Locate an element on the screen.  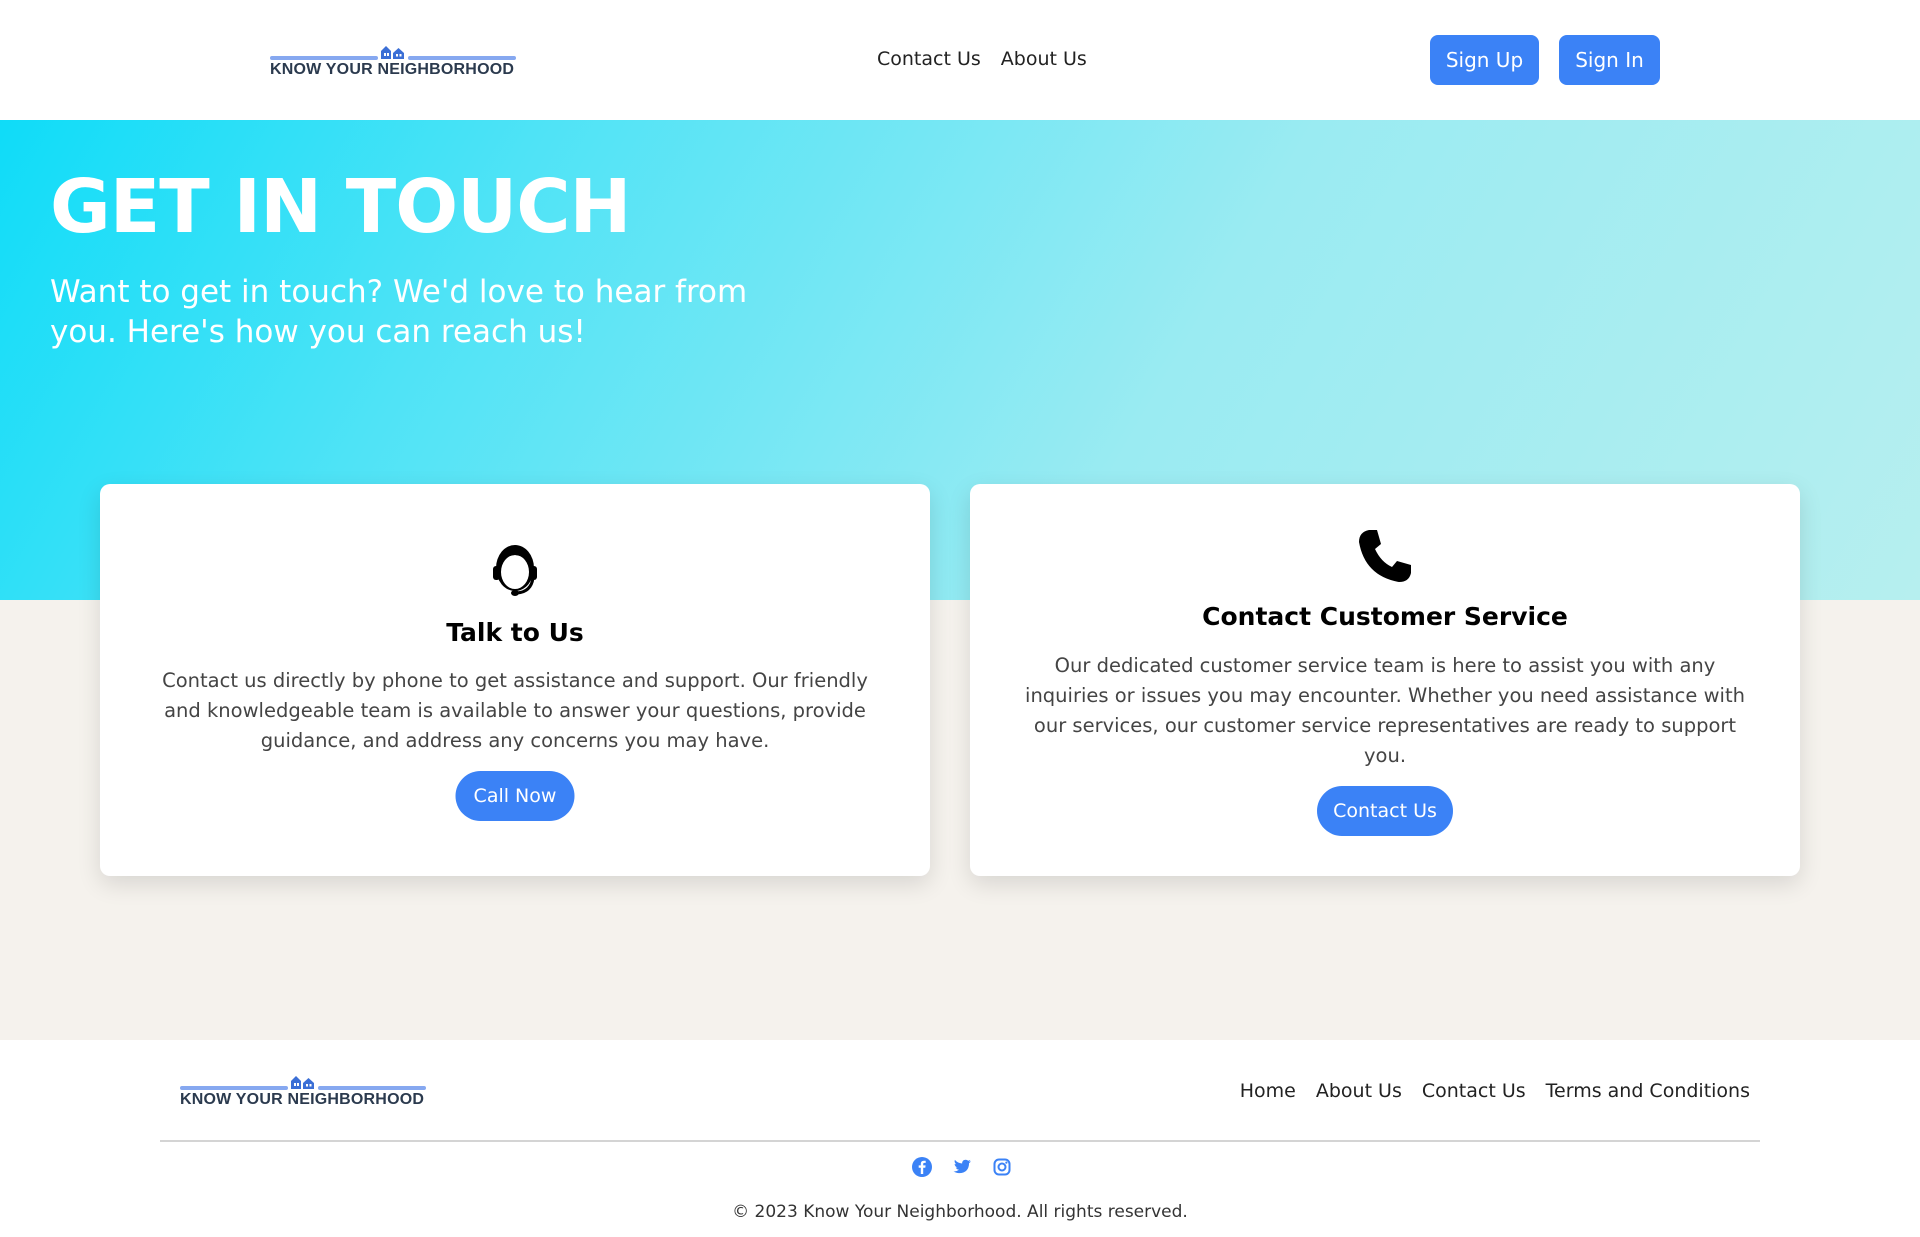
social-links is located at coordinates (962, 1167).